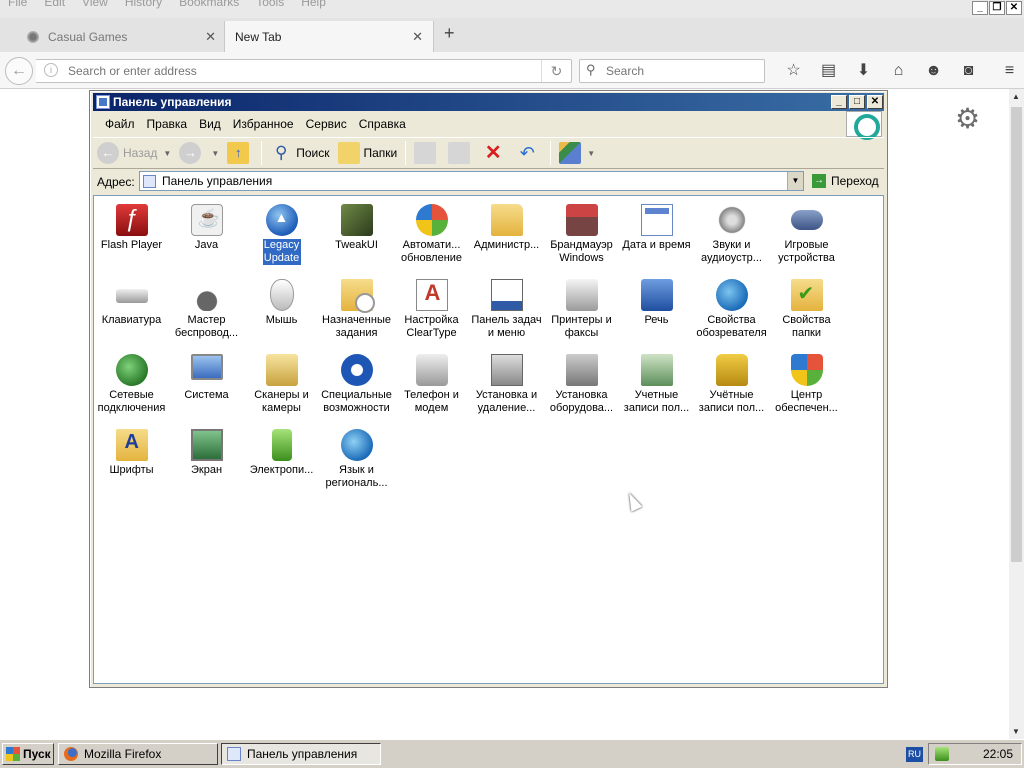 Image resolution: width=1024 pixels, height=768 pixels. Describe the element at coordinates (942, 754) in the screenshot. I see `power-tray-icon` at that location.